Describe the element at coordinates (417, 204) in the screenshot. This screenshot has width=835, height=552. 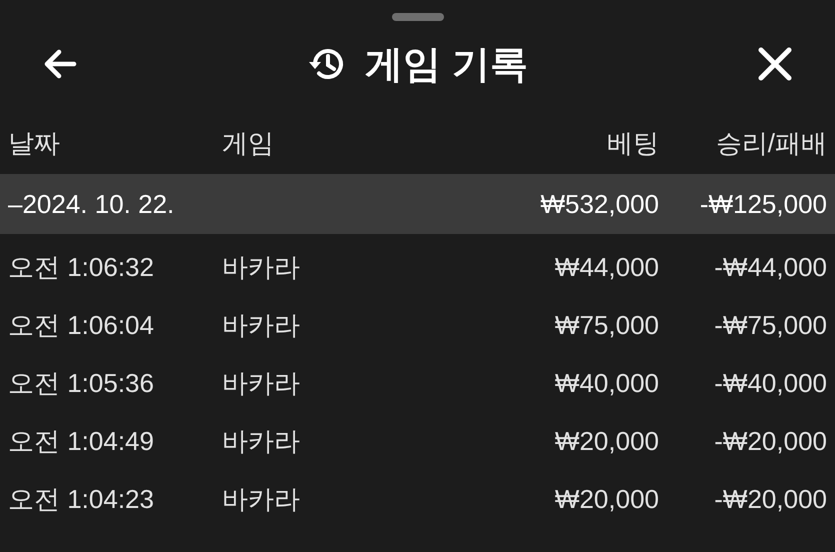
I see `date-group-row: –2024. 10. 22. ₩532,000 -₩125,000` at that location.